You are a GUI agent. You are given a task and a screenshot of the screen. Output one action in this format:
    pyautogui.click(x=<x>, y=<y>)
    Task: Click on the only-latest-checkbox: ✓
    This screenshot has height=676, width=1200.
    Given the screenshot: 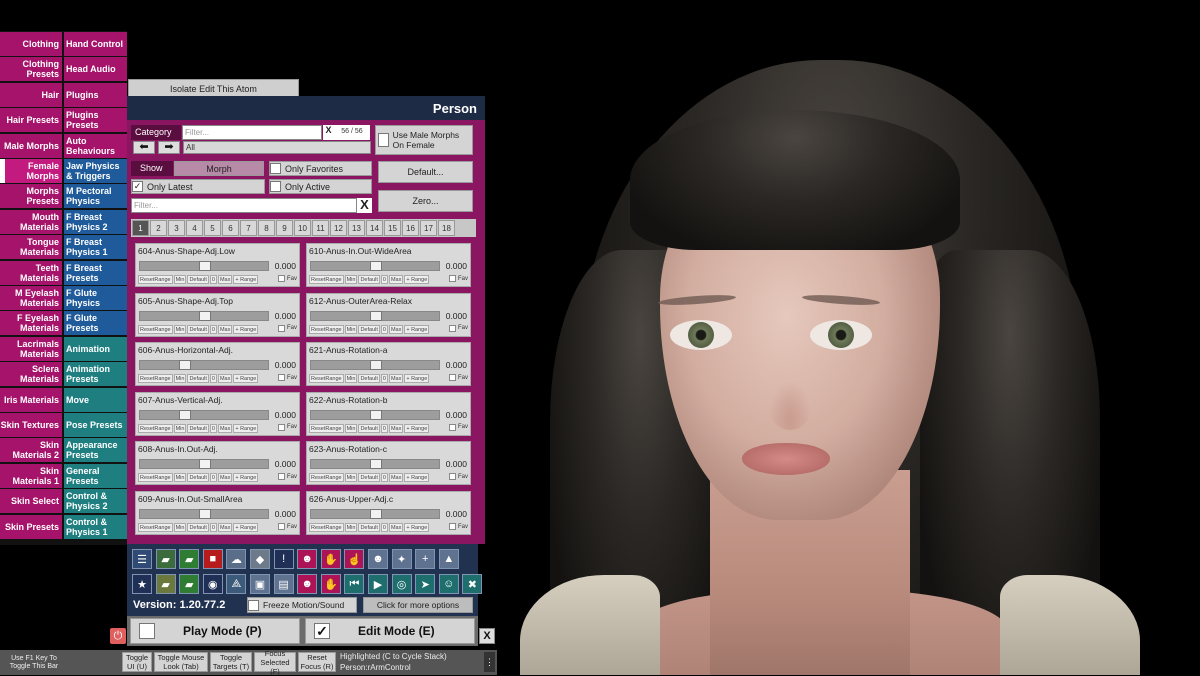 What is the action you would take?
    pyautogui.click(x=137, y=186)
    